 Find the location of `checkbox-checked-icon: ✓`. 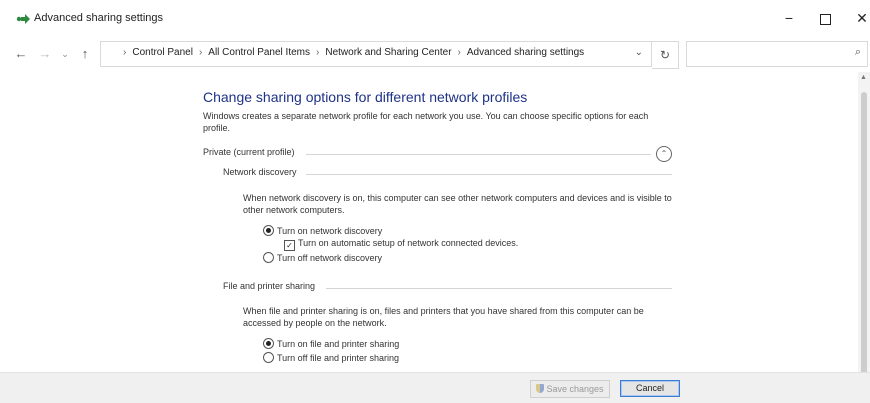

checkbox-checked-icon: ✓ is located at coordinates (289, 245).